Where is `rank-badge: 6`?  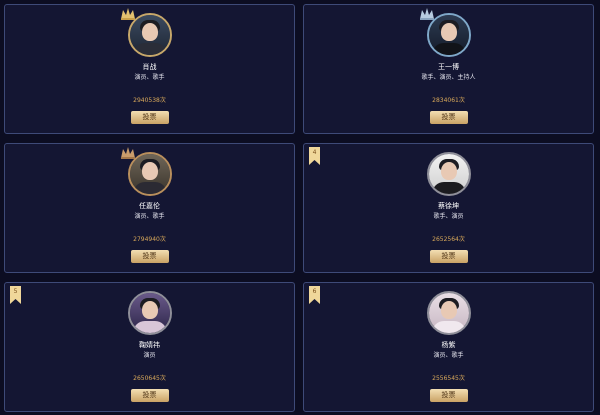 rank-badge: 6 is located at coordinates (314, 295).